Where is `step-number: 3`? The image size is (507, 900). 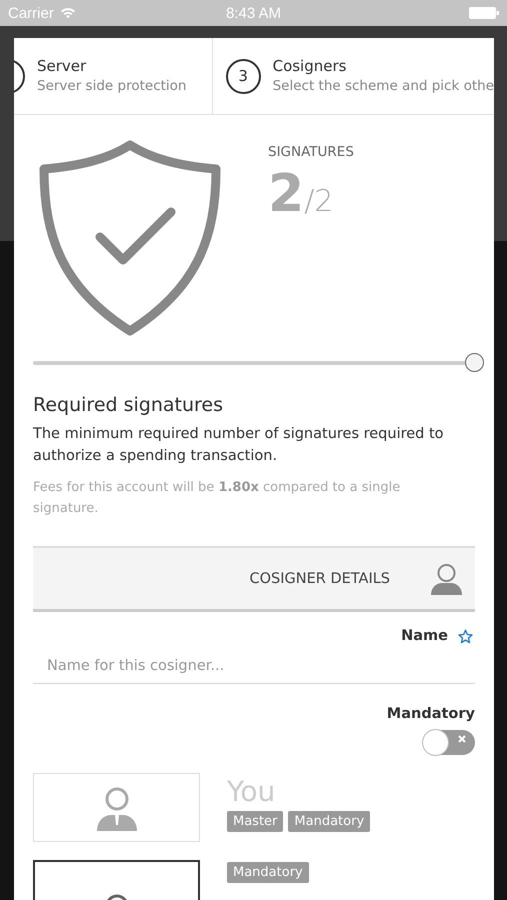
step-number: 3 is located at coordinates (243, 76).